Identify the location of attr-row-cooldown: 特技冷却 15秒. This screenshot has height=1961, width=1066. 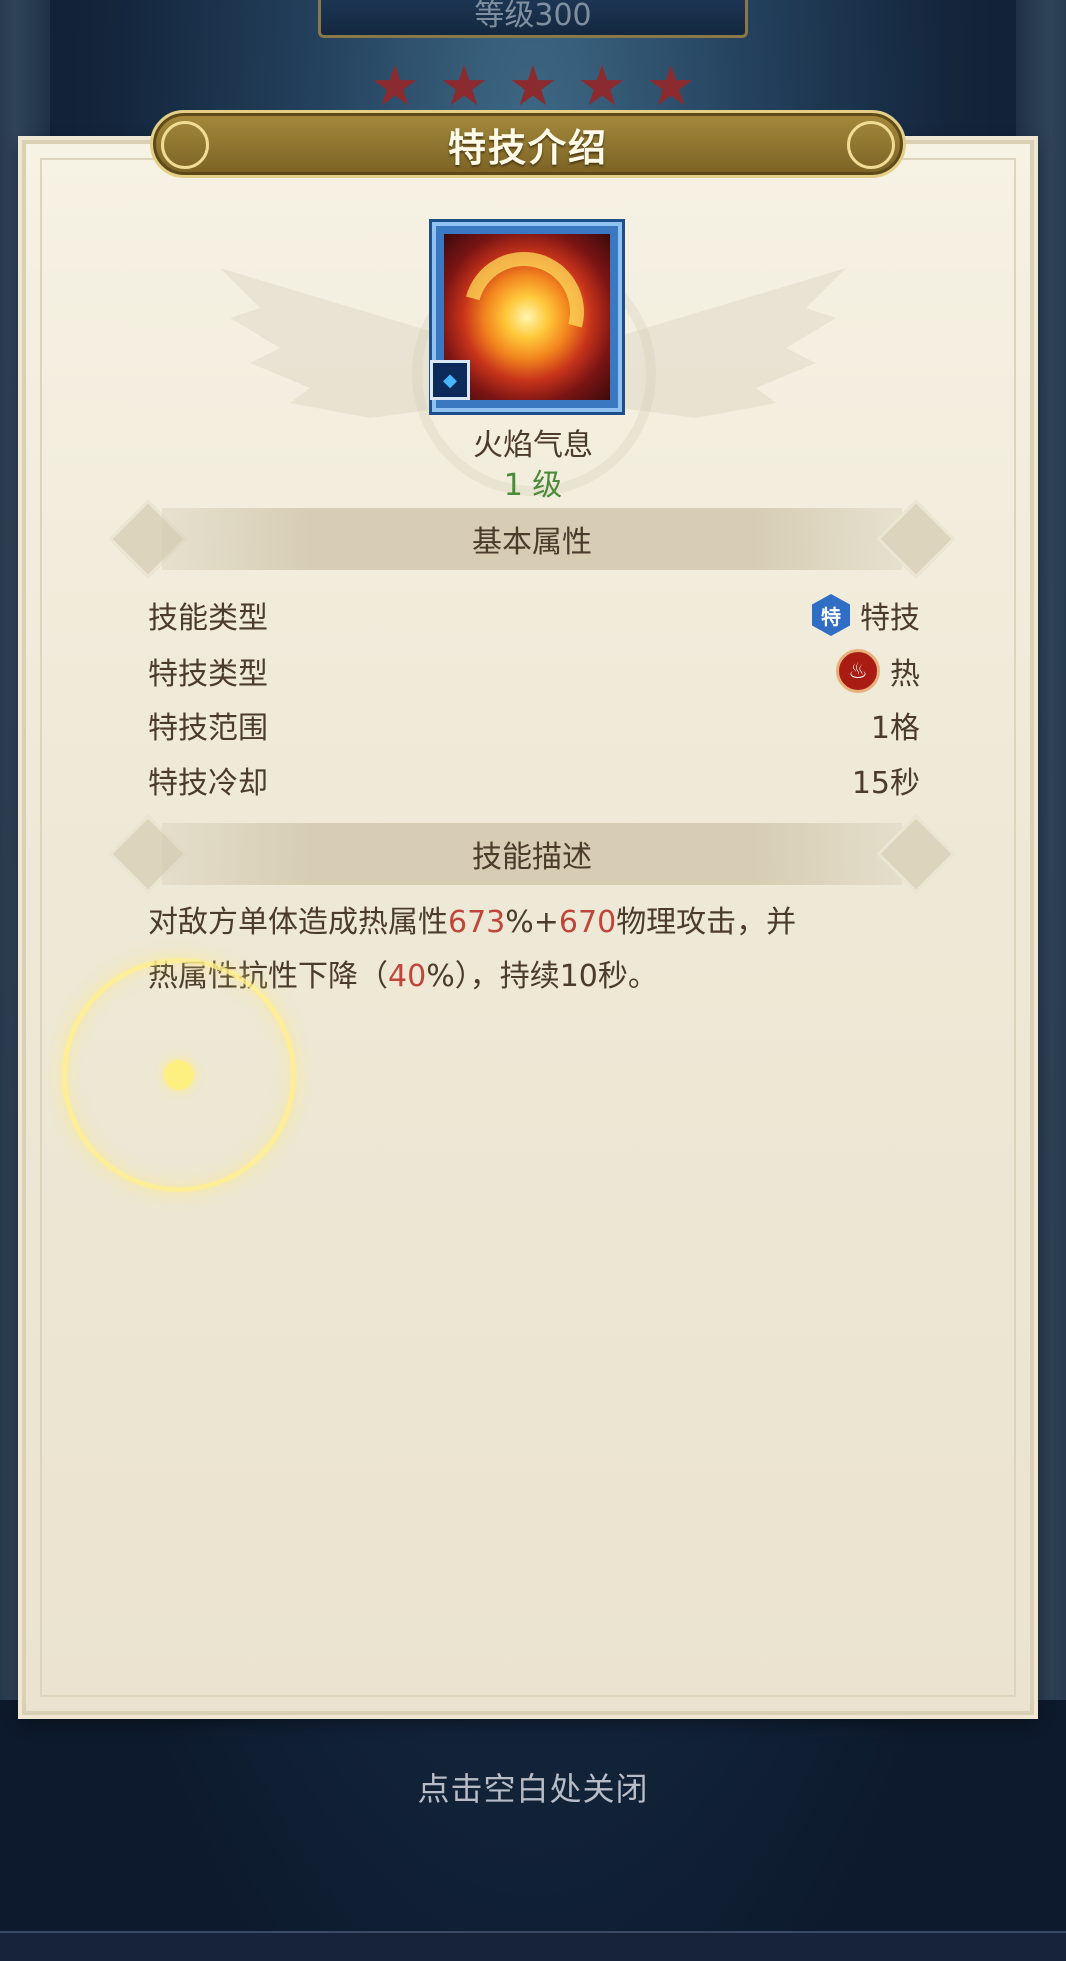
(534, 780).